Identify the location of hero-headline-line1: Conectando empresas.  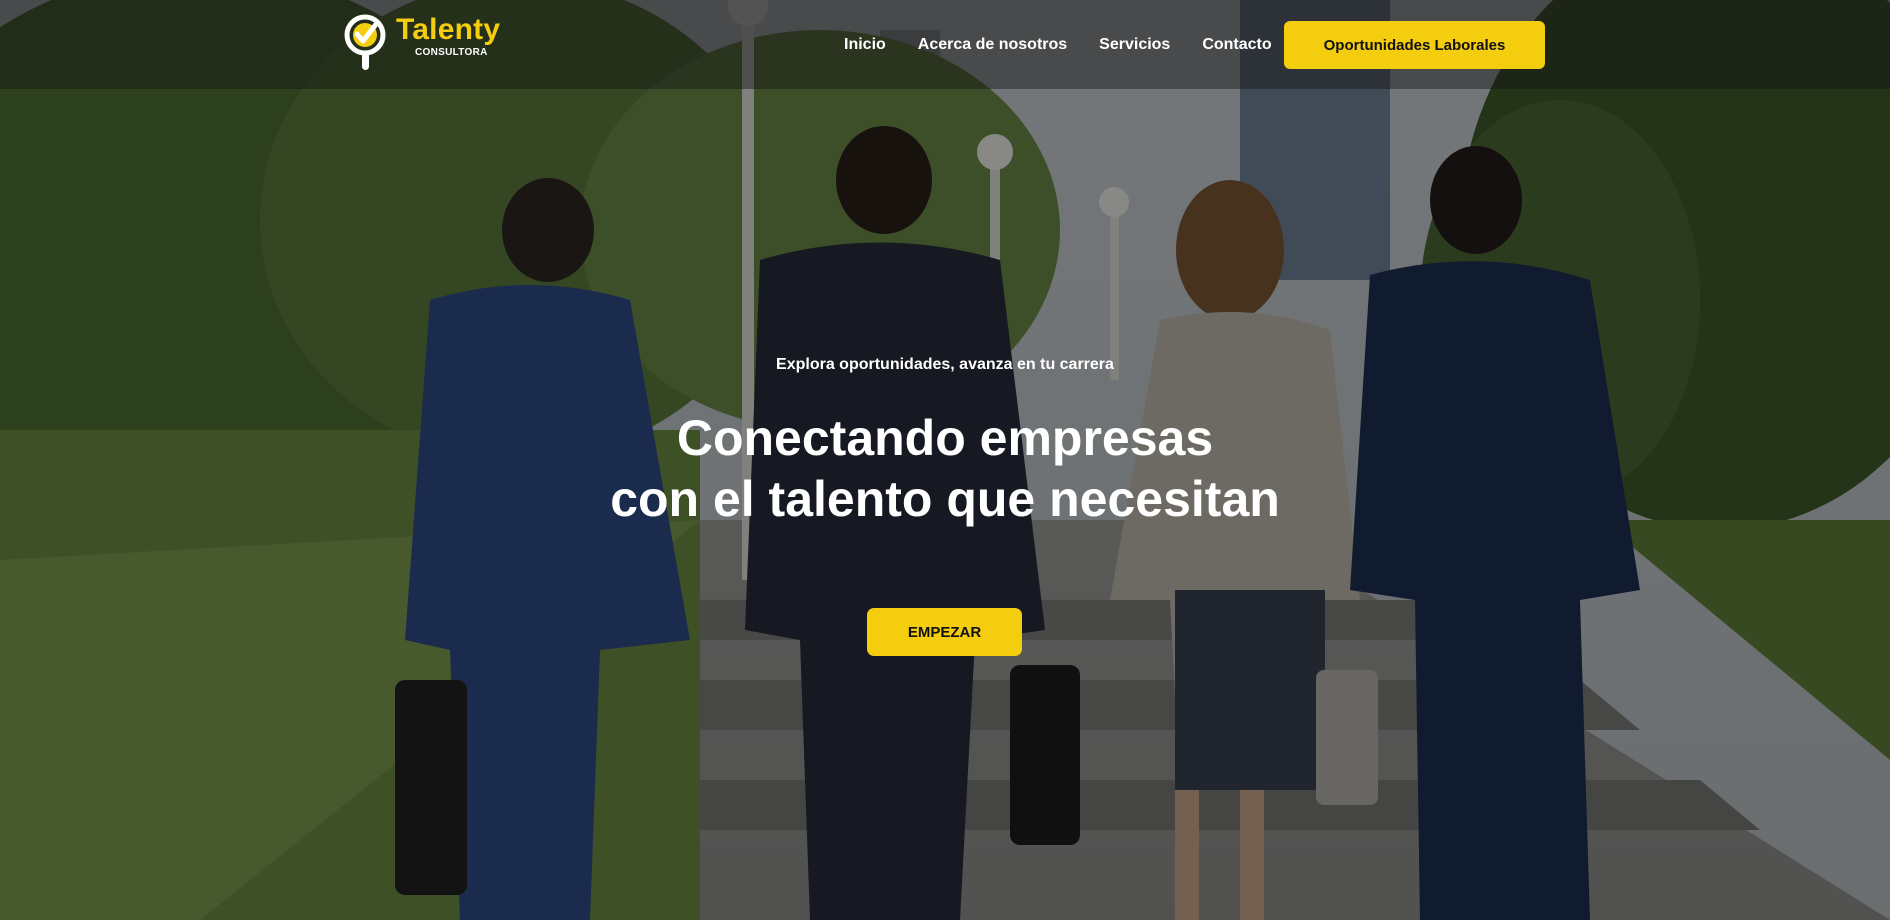
(945, 438).